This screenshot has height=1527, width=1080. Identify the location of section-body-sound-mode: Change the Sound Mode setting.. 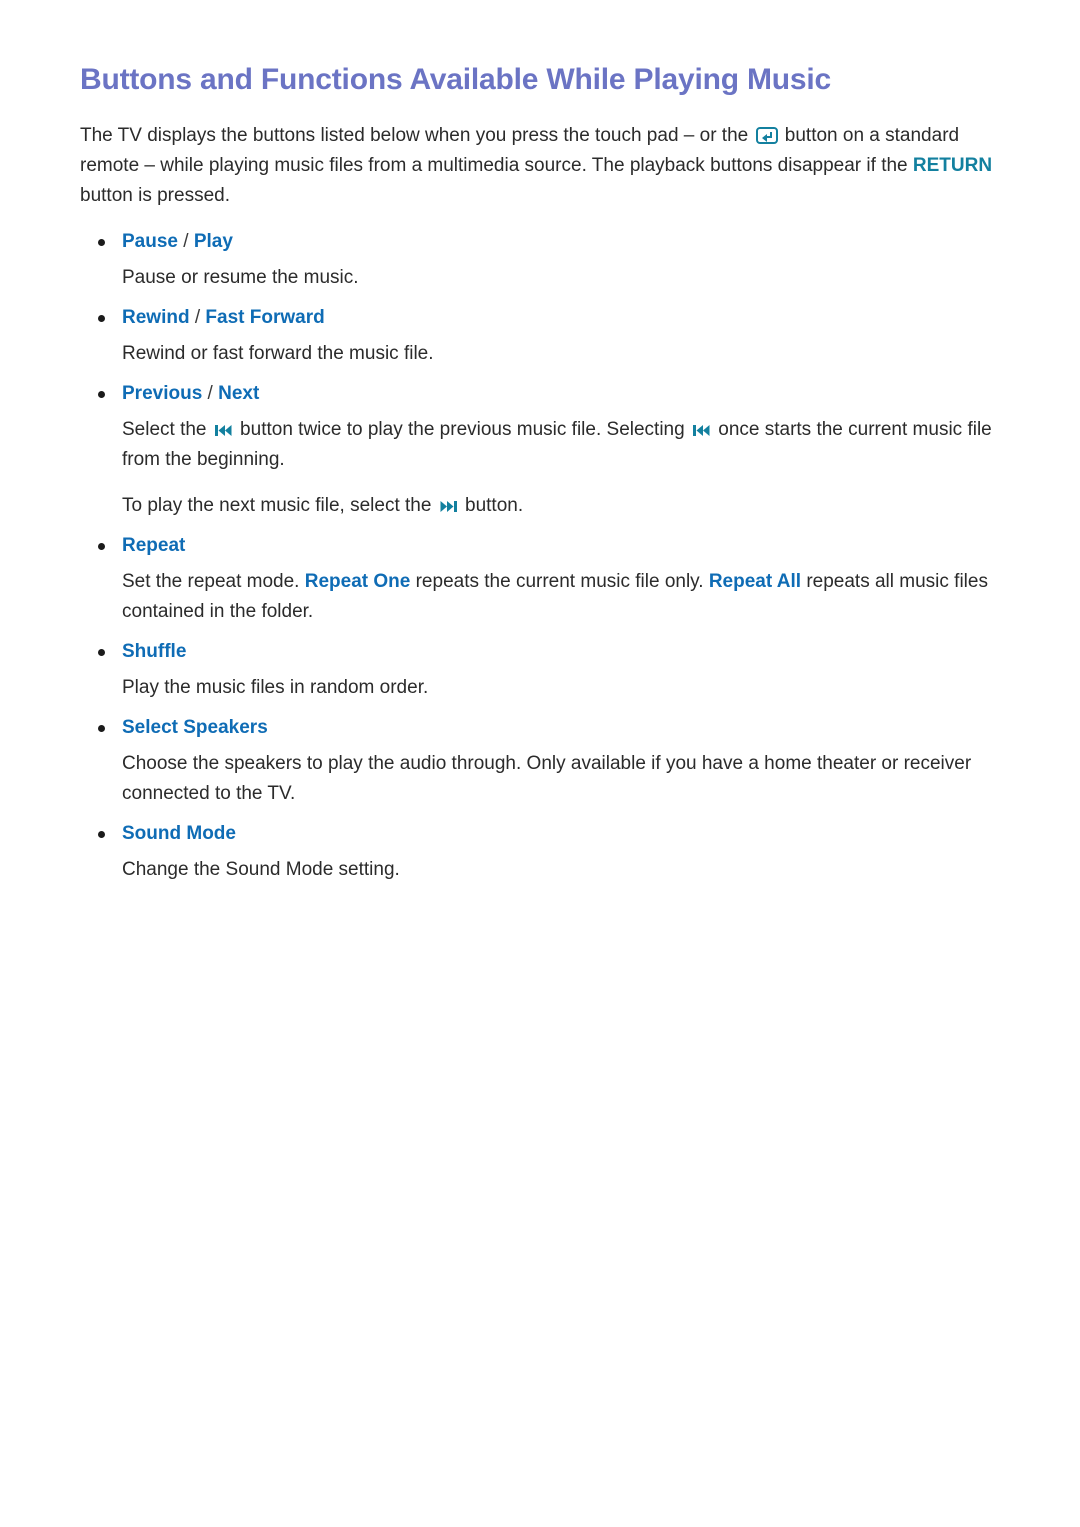
(261, 870).